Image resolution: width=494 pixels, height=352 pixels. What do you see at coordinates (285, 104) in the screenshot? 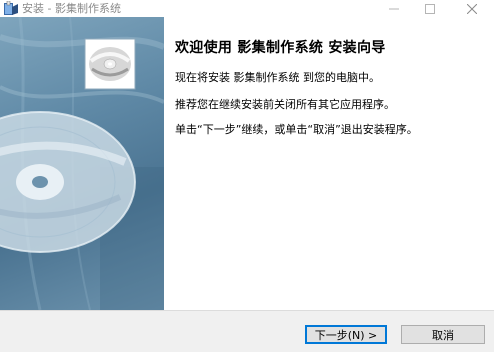
I see `close-apps-text: 推荐您在继续安装前关闭所有其它应用程序。` at bounding box center [285, 104].